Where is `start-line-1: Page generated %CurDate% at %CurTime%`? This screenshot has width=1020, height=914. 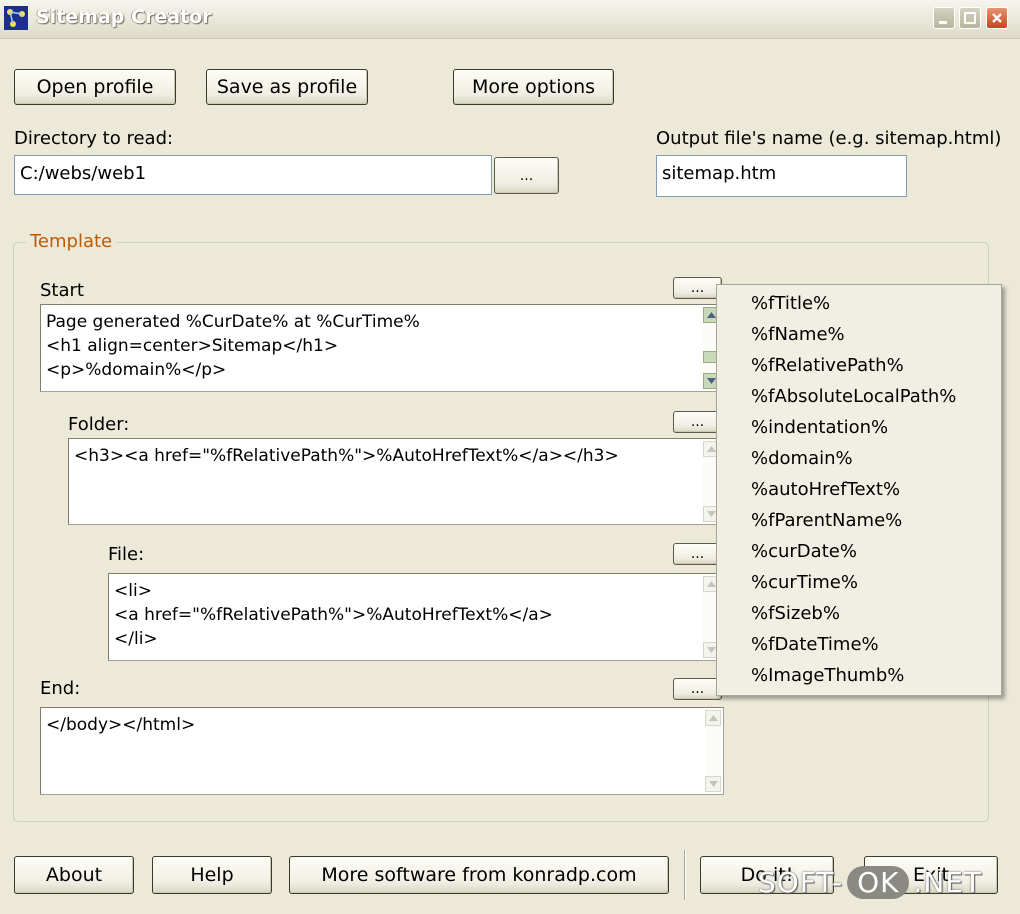
start-line-1: Page generated %CurDate% at %CurTime% is located at coordinates (233, 322).